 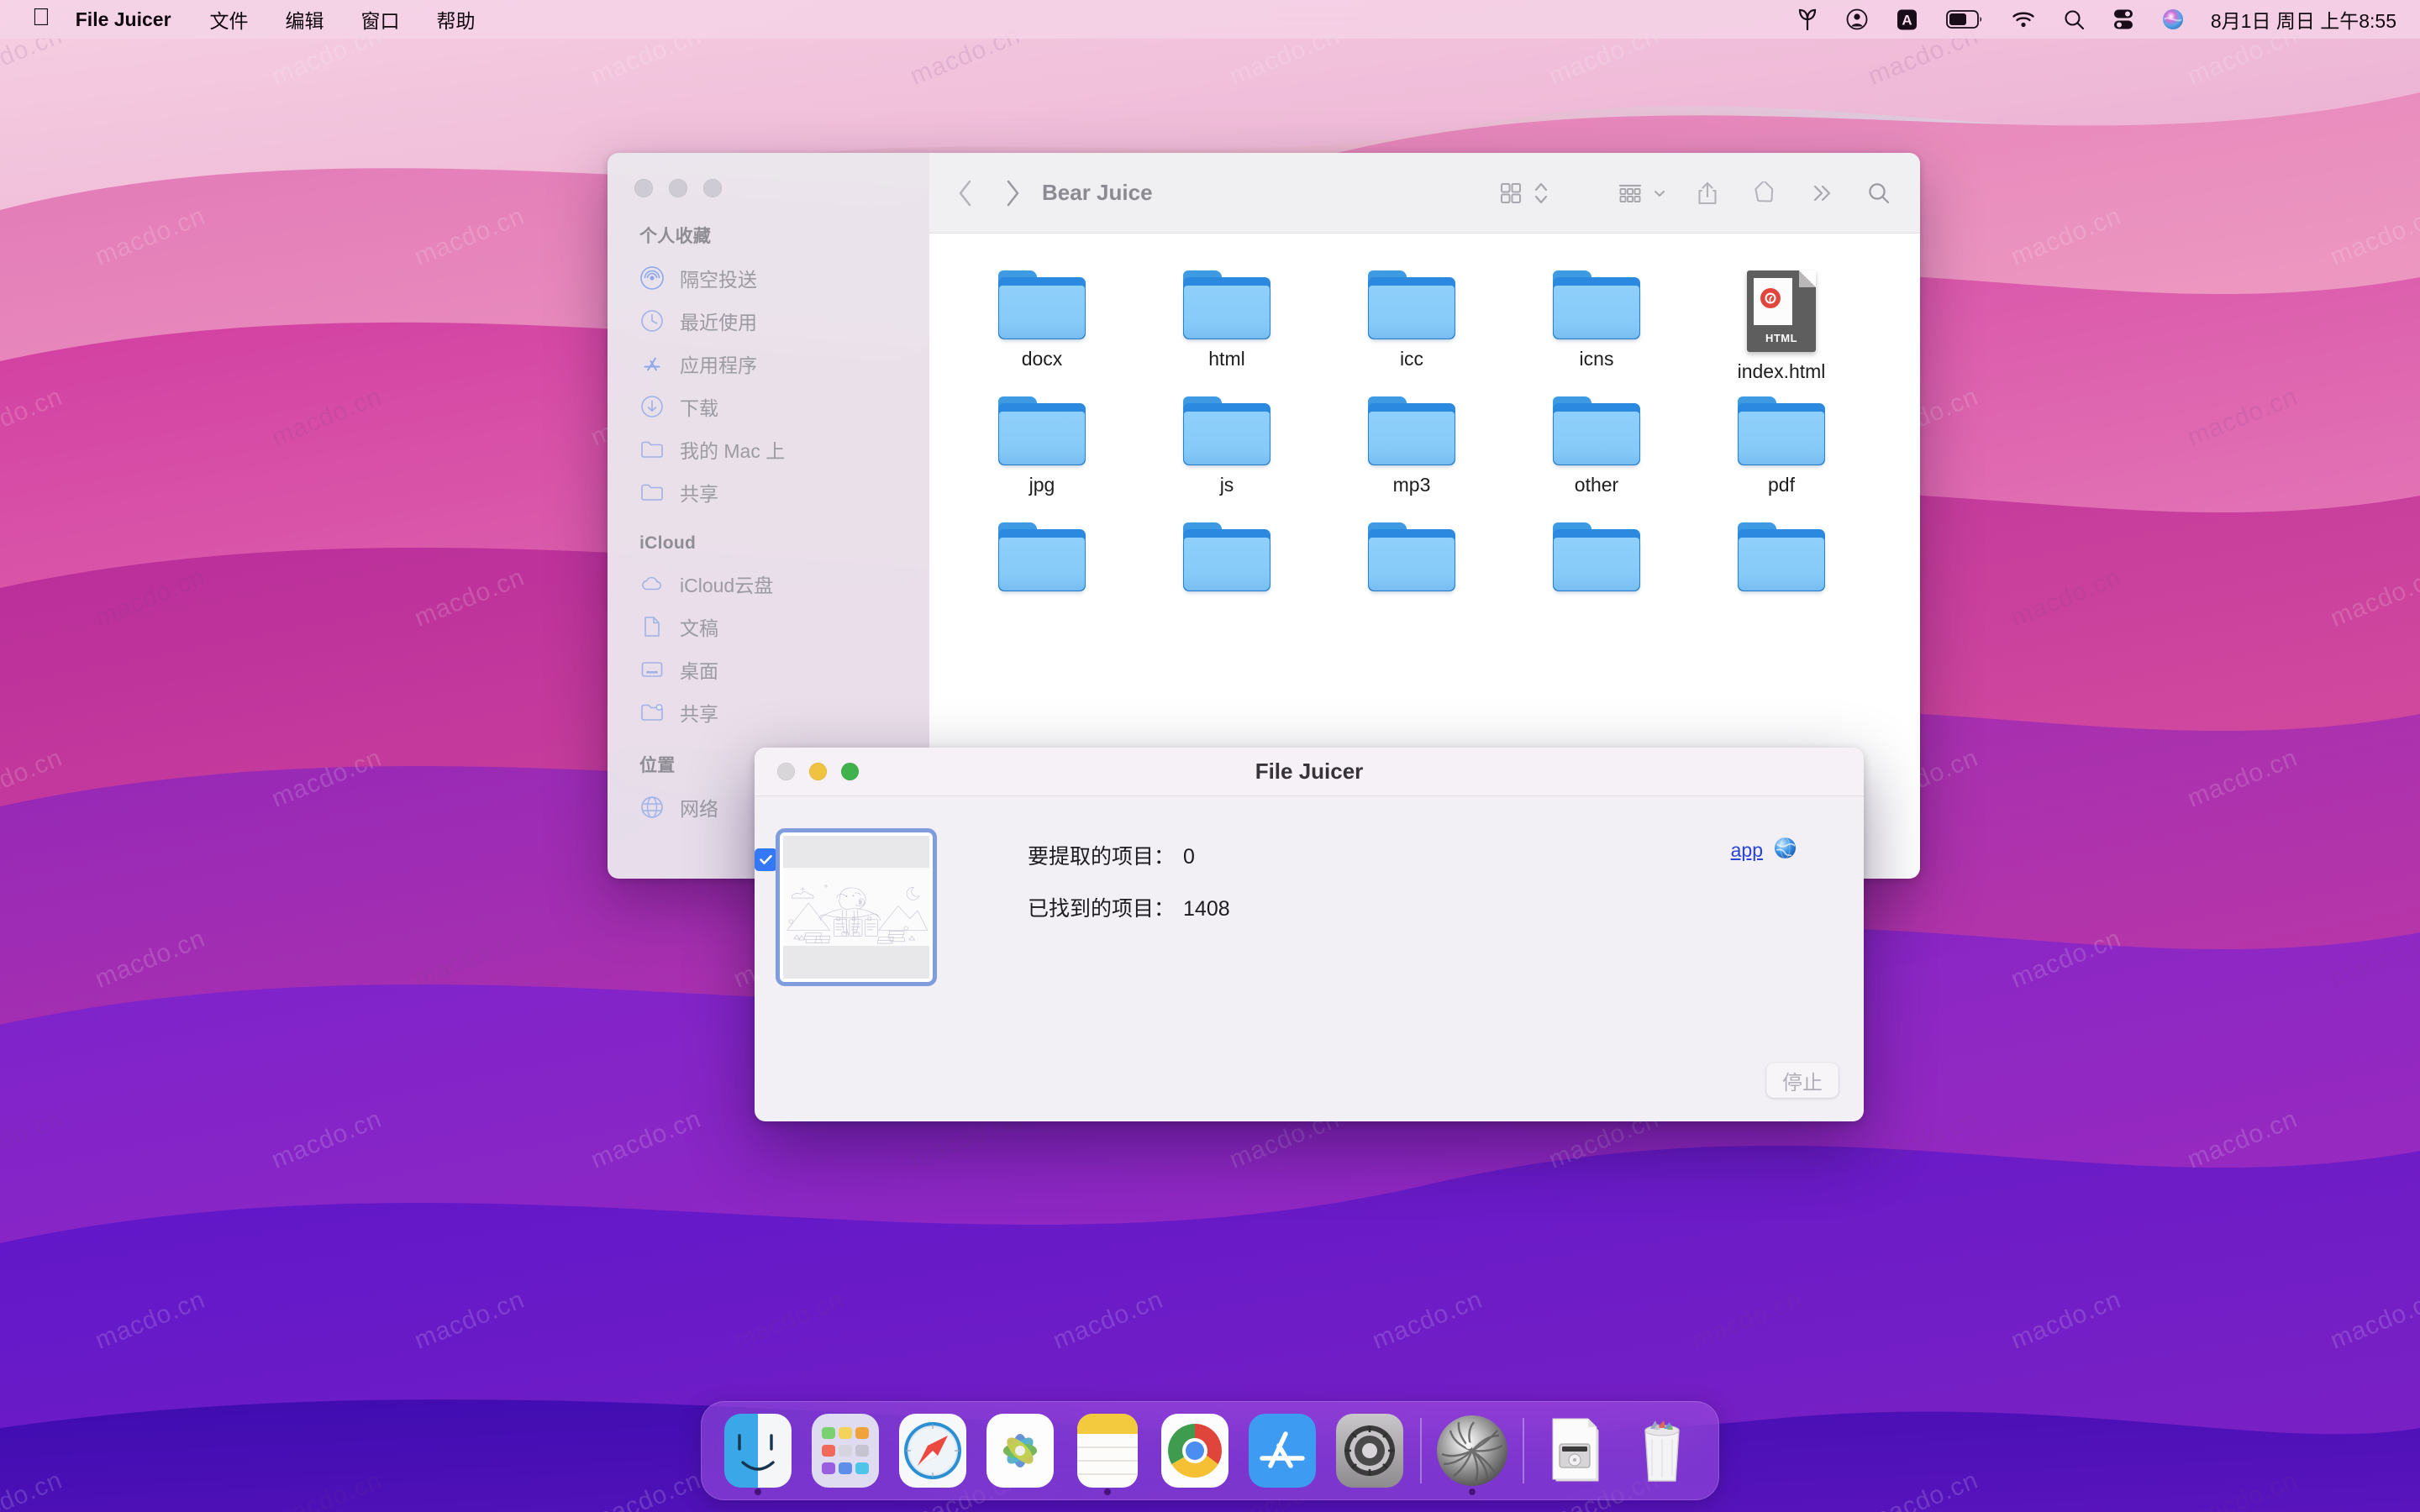 I want to click on dock-item-chrome, so click(x=1195, y=1451).